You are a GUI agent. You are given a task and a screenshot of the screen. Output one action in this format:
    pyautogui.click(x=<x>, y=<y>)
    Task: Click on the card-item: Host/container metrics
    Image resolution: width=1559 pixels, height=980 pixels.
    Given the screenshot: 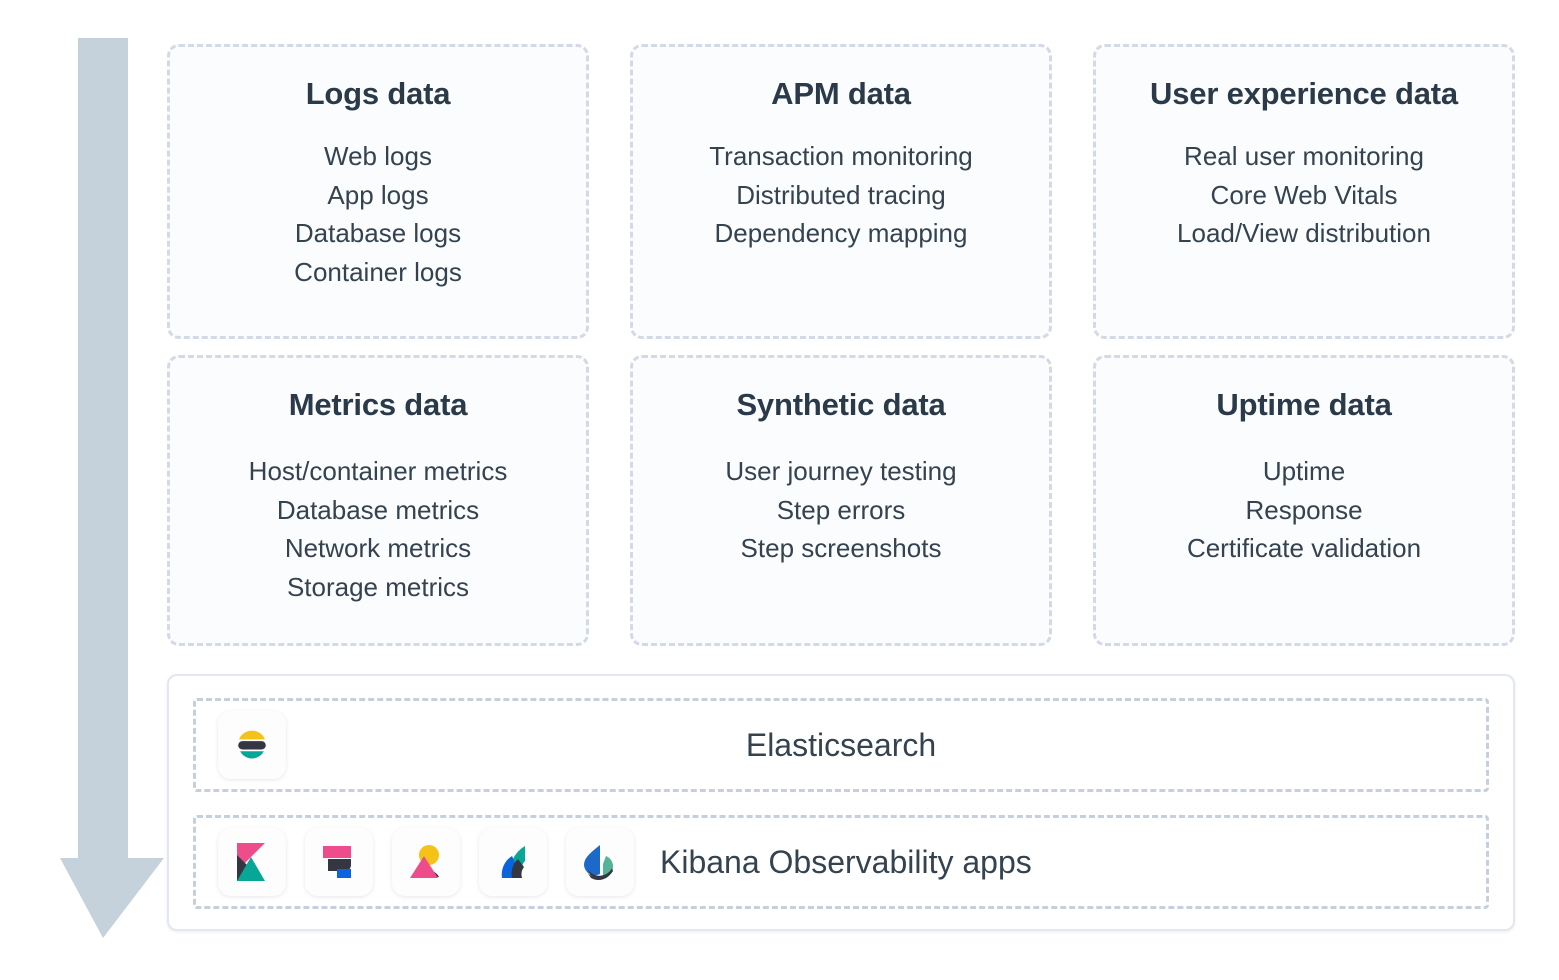 What is the action you would take?
    pyautogui.click(x=378, y=471)
    